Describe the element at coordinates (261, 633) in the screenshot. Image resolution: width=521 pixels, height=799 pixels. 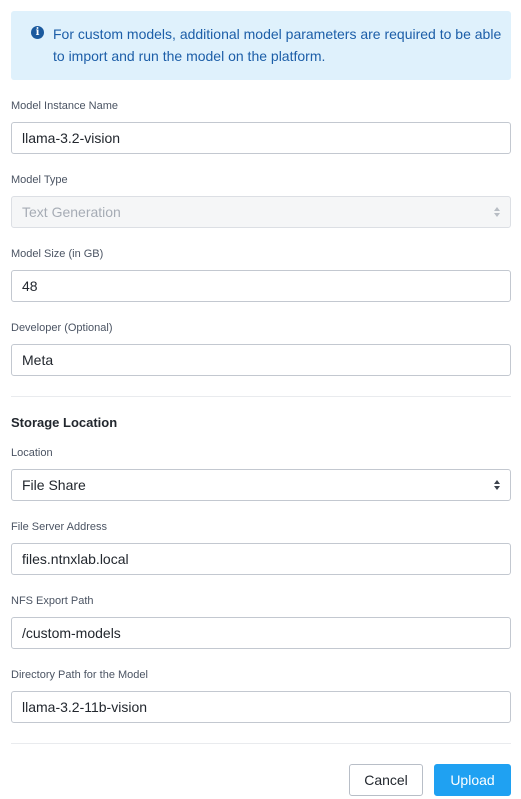
I see `nfs-export-path-input` at that location.